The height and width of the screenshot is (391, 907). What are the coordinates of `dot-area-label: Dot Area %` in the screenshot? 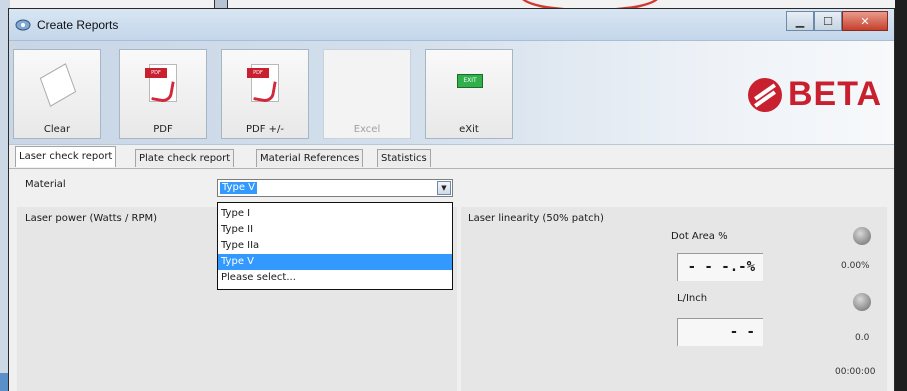 It's located at (699, 236).